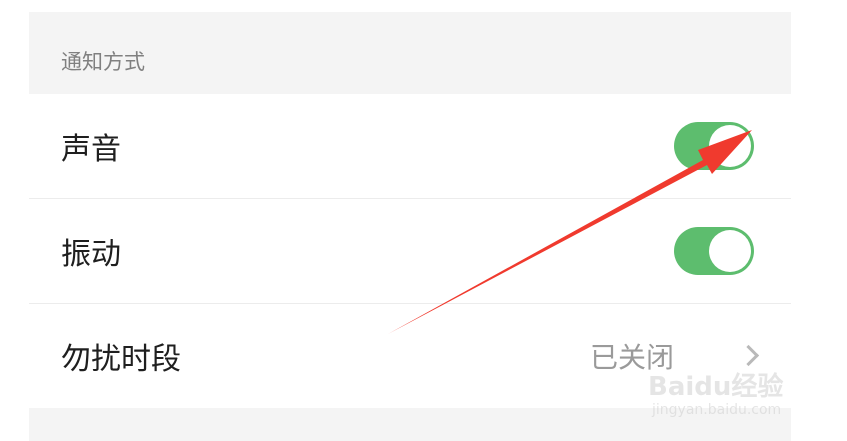 The width and height of the screenshot is (847, 441). I want to click on watermark-logo: Baidu经验, so click(716, 387).